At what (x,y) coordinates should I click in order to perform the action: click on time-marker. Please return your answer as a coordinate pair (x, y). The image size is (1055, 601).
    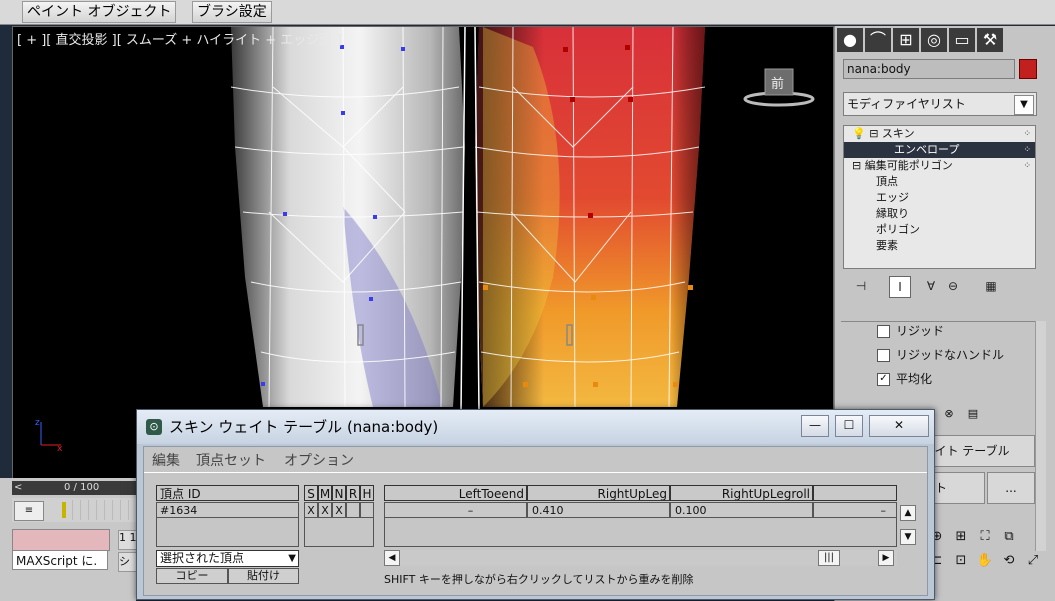
    Looking at the image, I should click on (64, 510).